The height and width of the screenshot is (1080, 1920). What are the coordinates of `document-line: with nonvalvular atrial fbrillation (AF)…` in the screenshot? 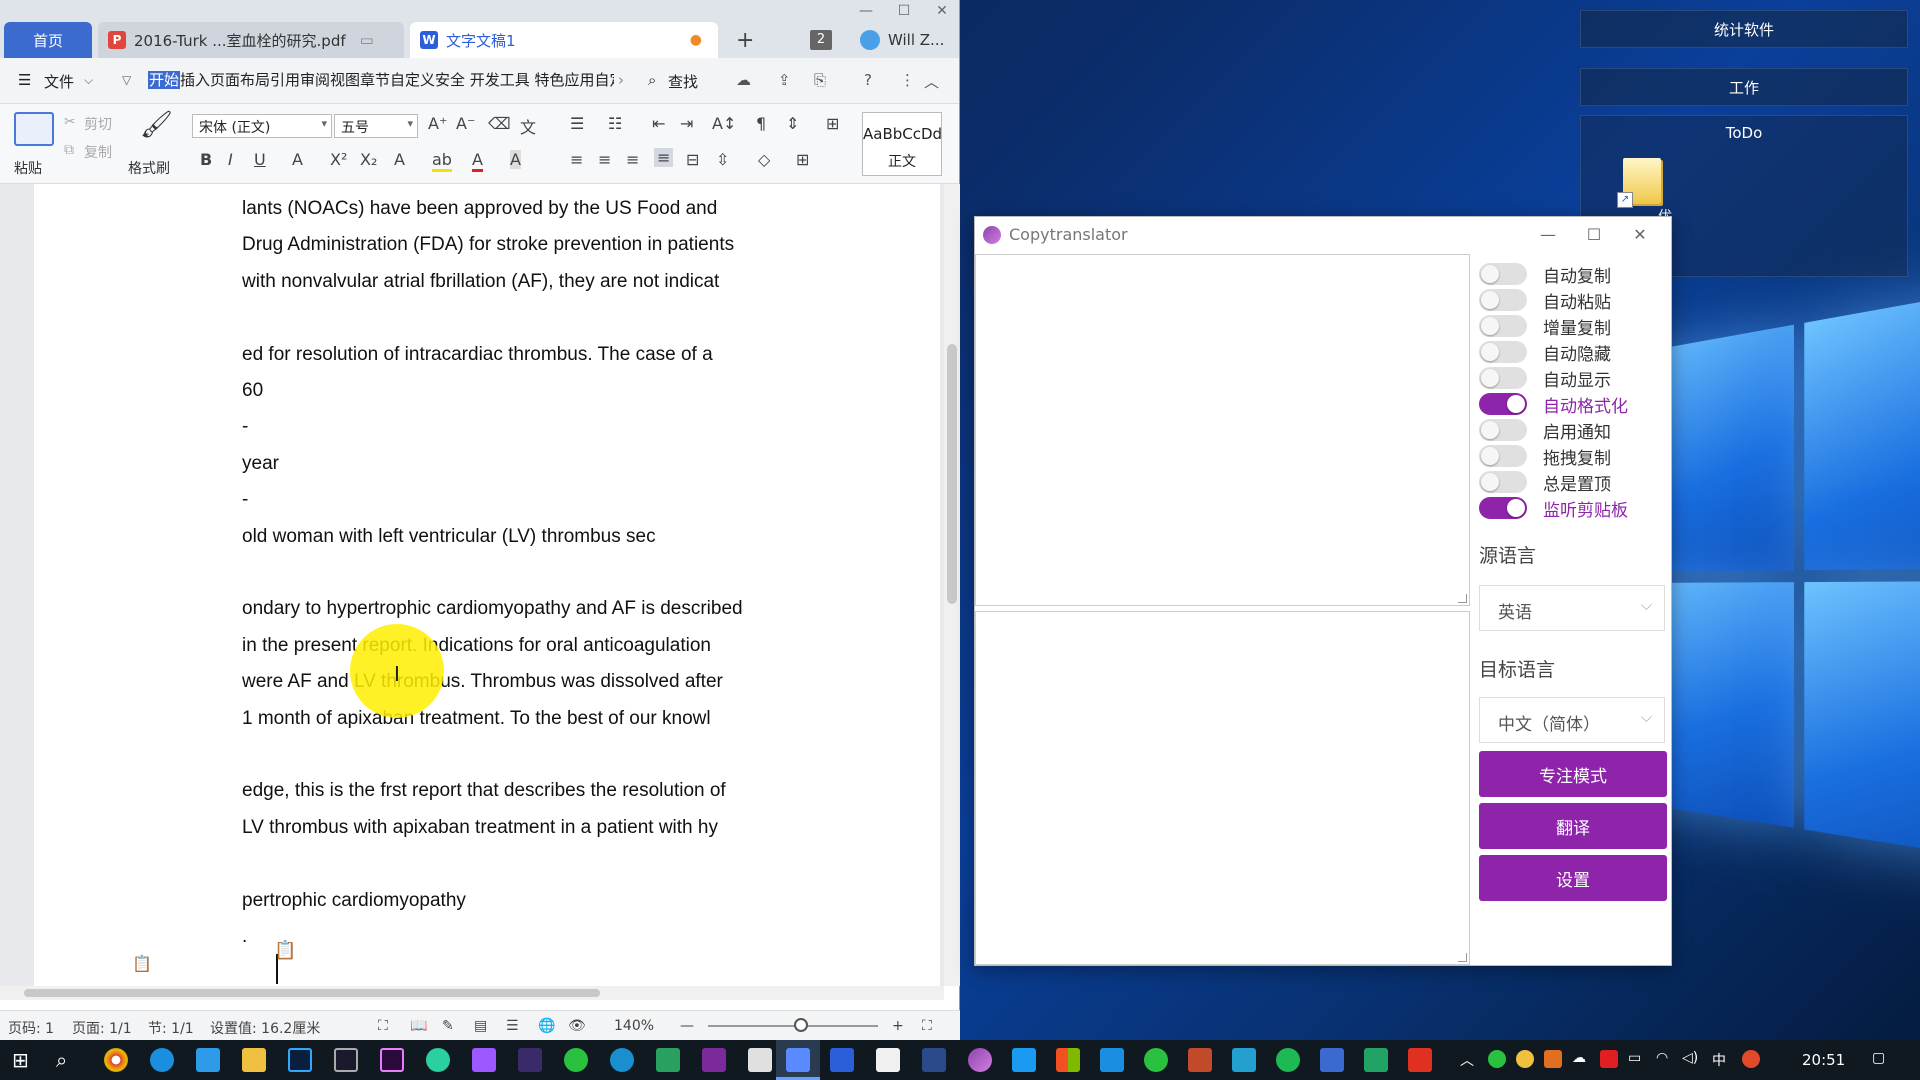 It's located at (480, 282).